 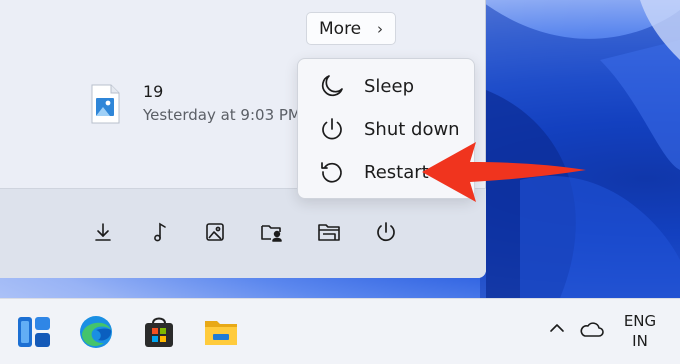 I want to click on pictures-icon, so click(x=215, y=232).